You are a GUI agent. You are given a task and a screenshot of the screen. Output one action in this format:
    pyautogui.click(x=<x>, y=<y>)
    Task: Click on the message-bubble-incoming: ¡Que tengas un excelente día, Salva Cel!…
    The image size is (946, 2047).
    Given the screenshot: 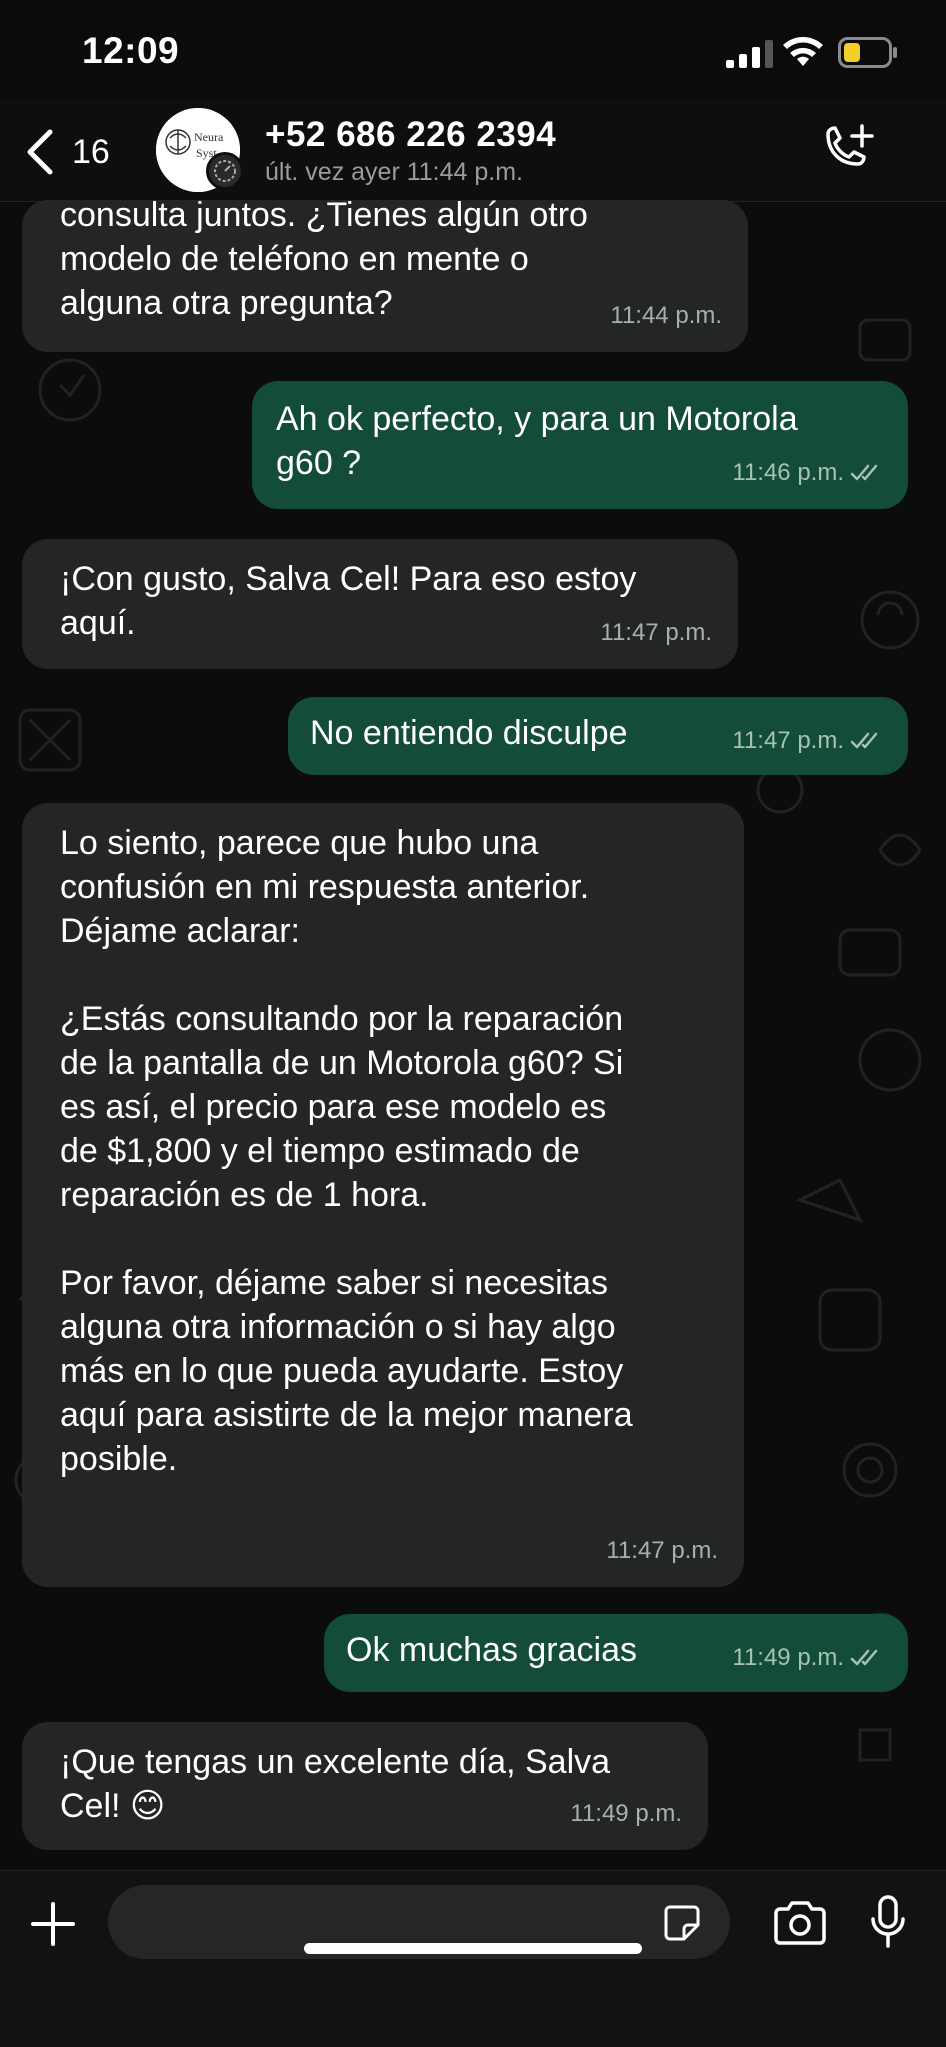 What is the action you would take?
    pyautogui.click(x=365, y=1786)
    